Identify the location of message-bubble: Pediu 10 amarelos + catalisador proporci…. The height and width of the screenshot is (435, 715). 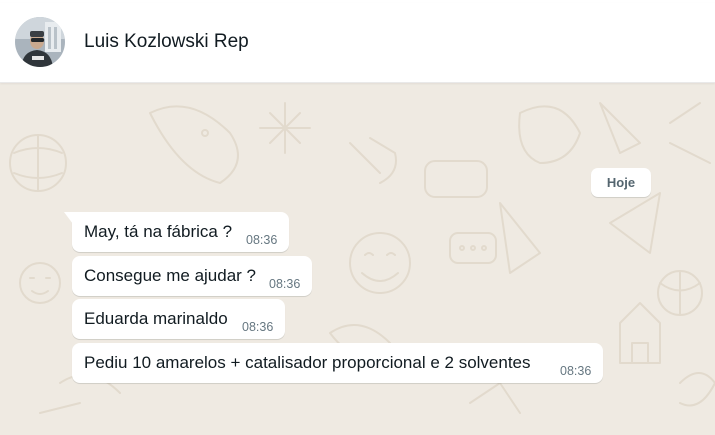
(337, 363).